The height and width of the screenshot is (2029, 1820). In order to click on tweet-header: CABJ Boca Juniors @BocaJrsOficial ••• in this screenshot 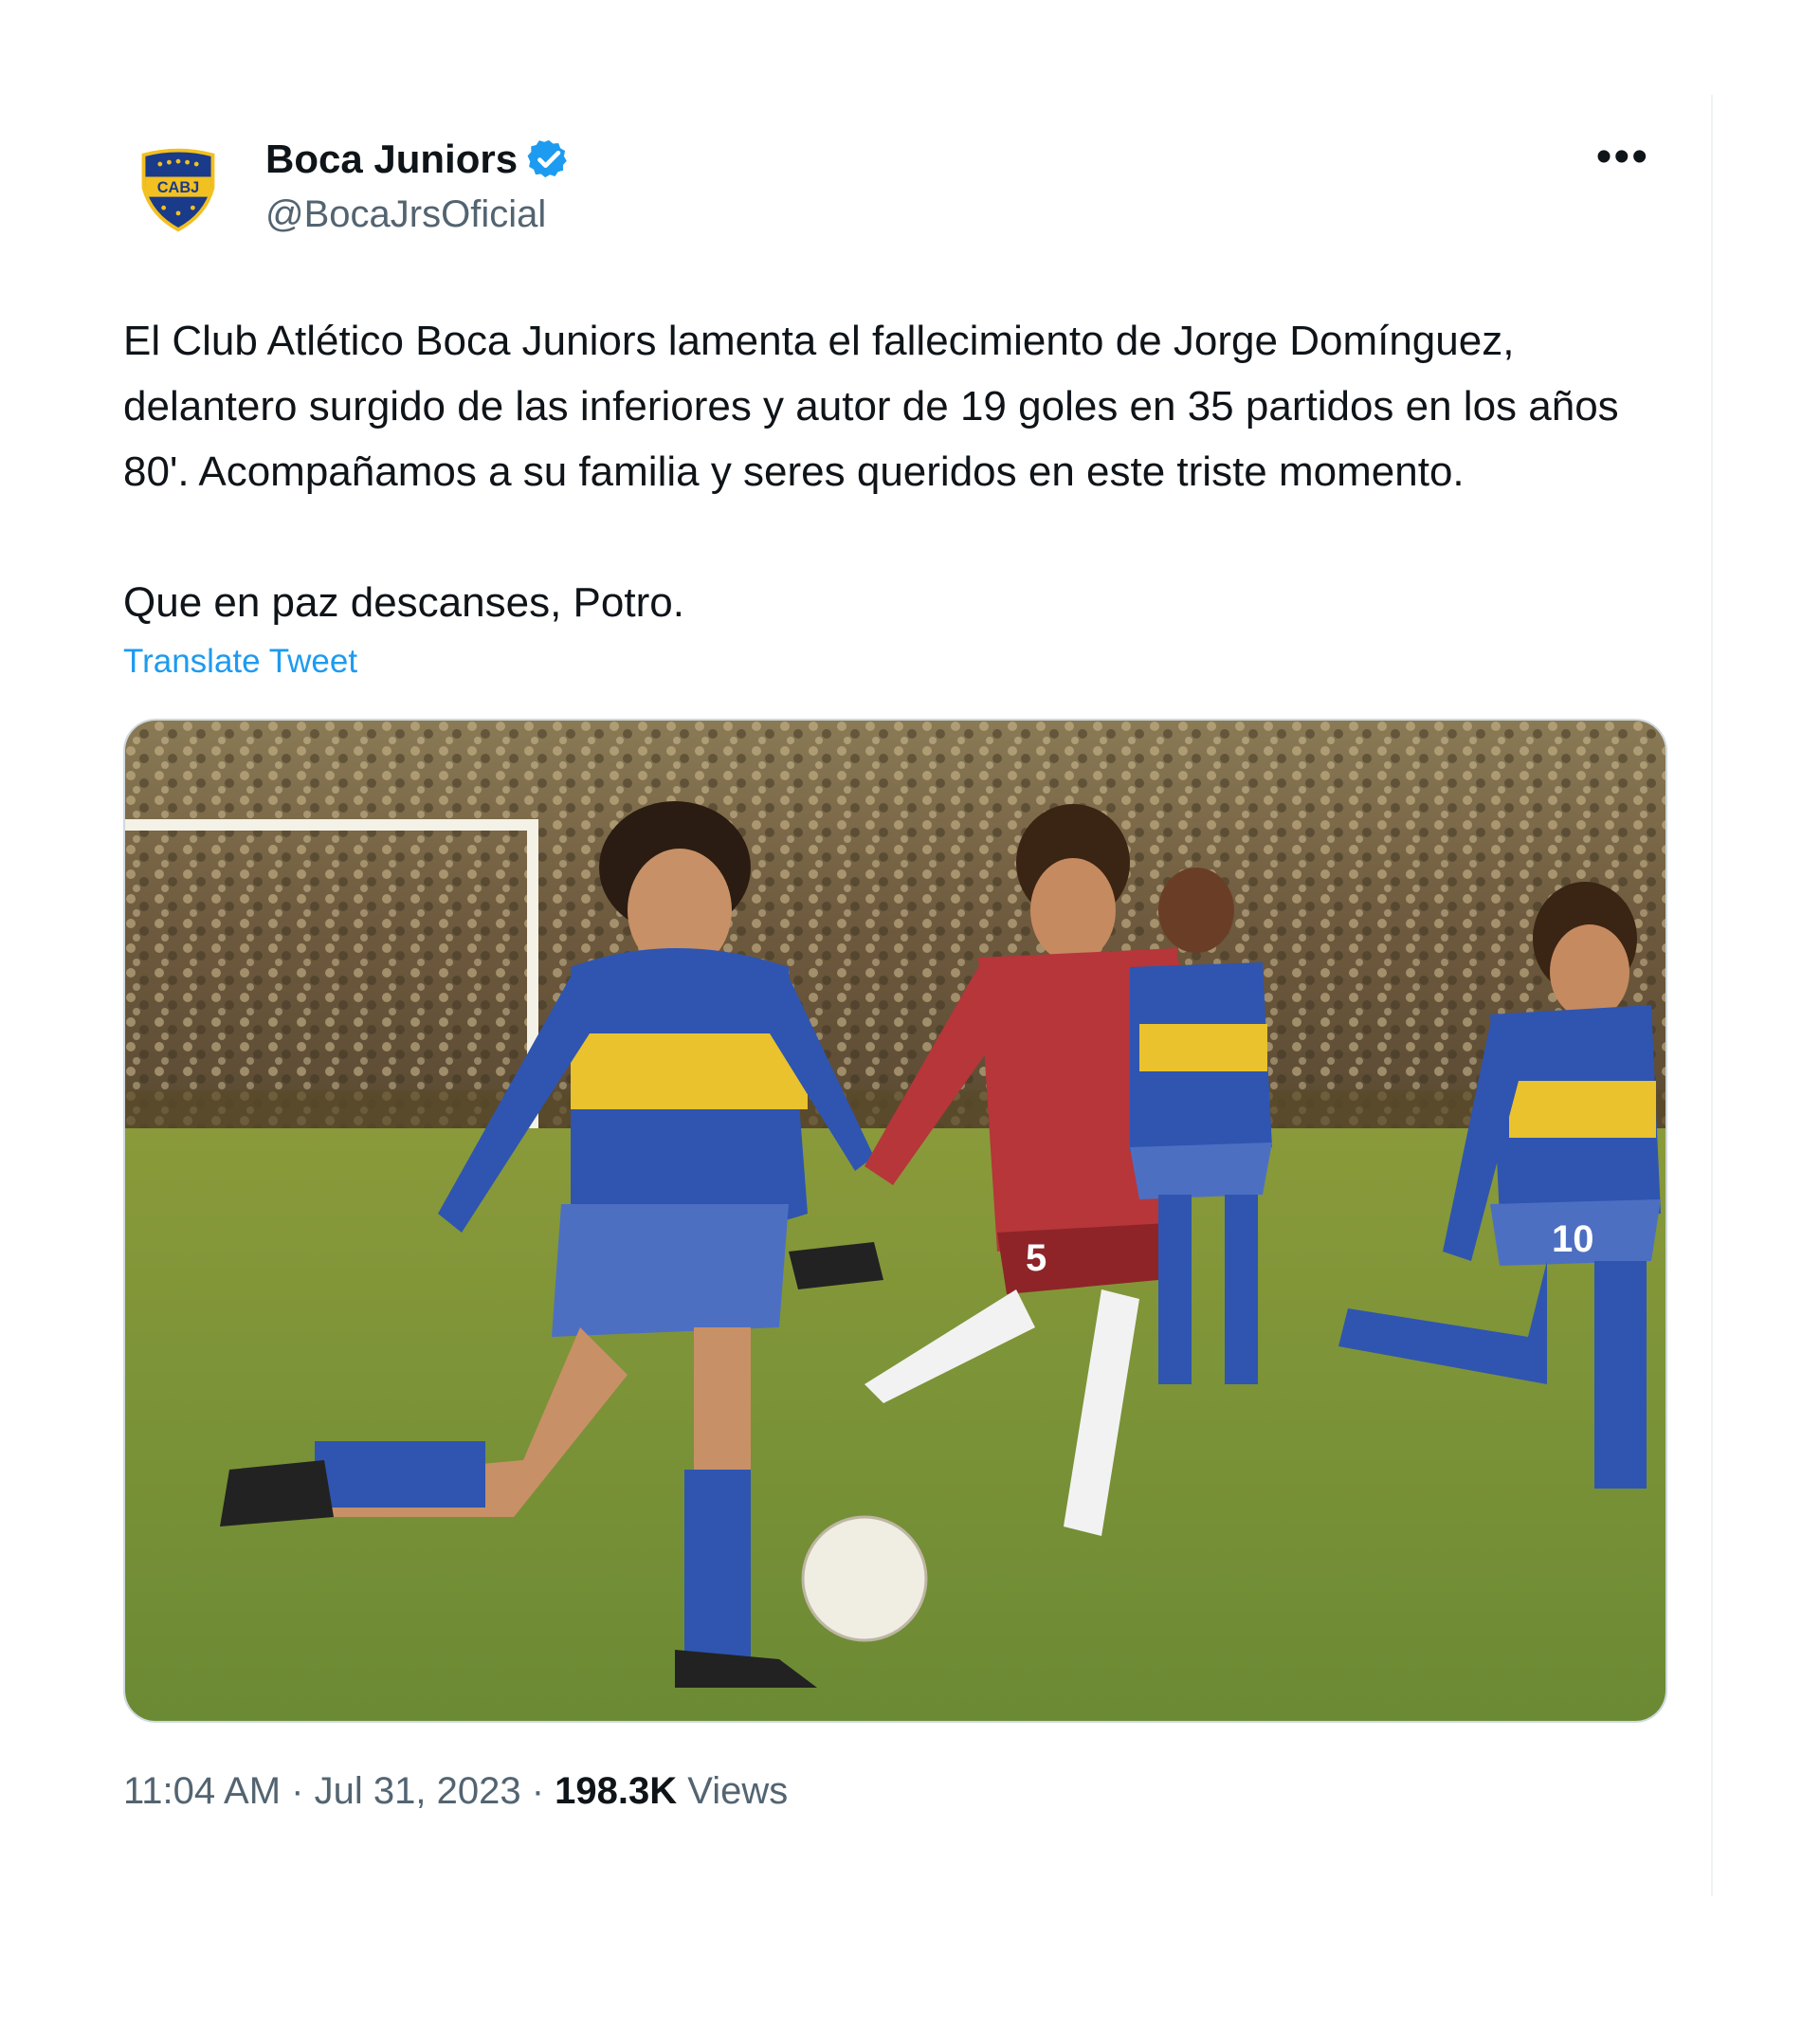, I will do `click(895, 189)`.